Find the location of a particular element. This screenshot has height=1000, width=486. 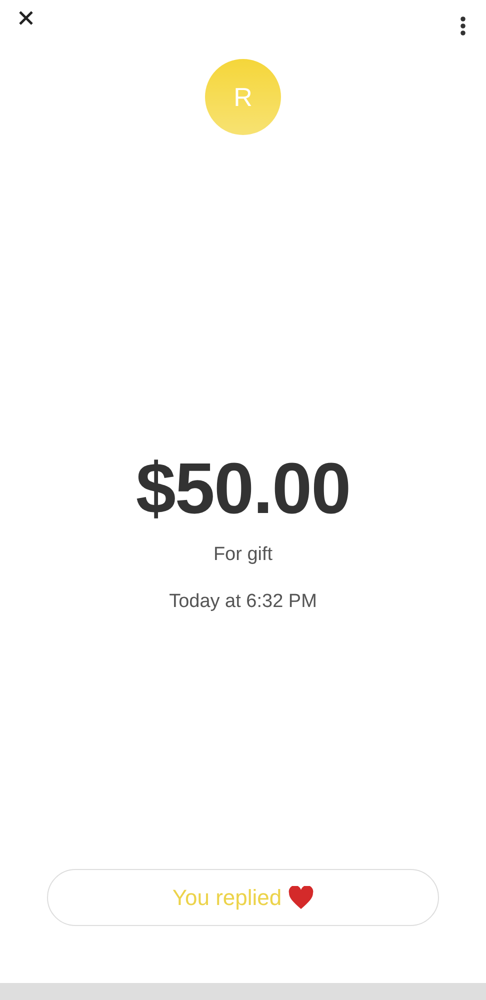

amount: $50.00 is located at coordinates (243, 489).